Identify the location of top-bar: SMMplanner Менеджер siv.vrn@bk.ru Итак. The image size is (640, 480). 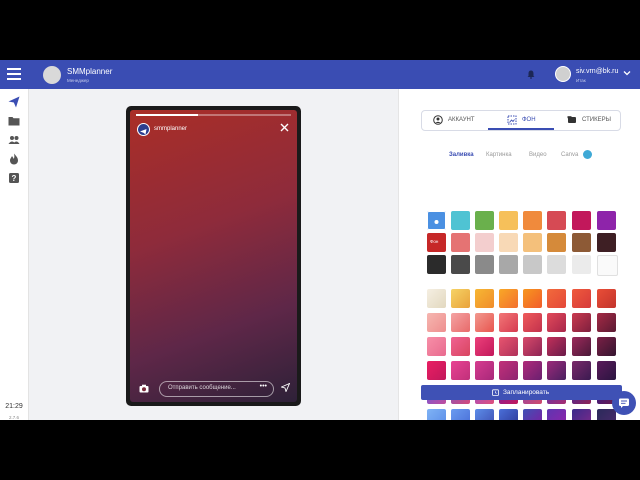
(320, 74).